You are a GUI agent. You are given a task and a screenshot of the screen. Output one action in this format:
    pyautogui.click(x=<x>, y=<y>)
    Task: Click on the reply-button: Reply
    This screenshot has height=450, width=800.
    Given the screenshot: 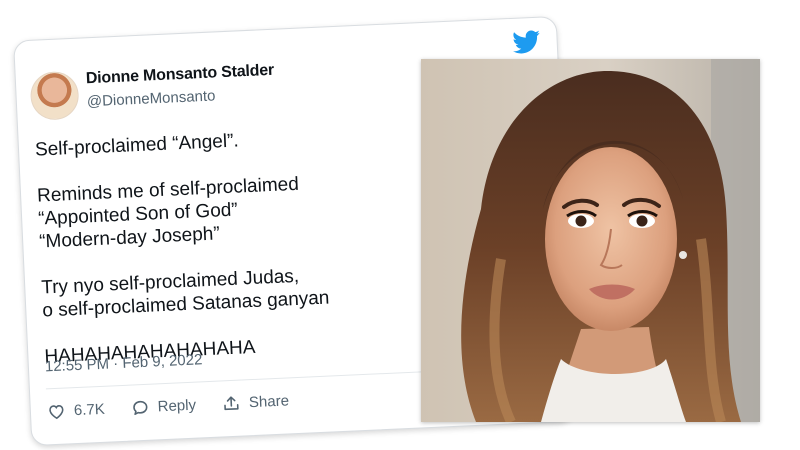 What is the action you would take?
    pyautogui.click(x=163, y=407)
    